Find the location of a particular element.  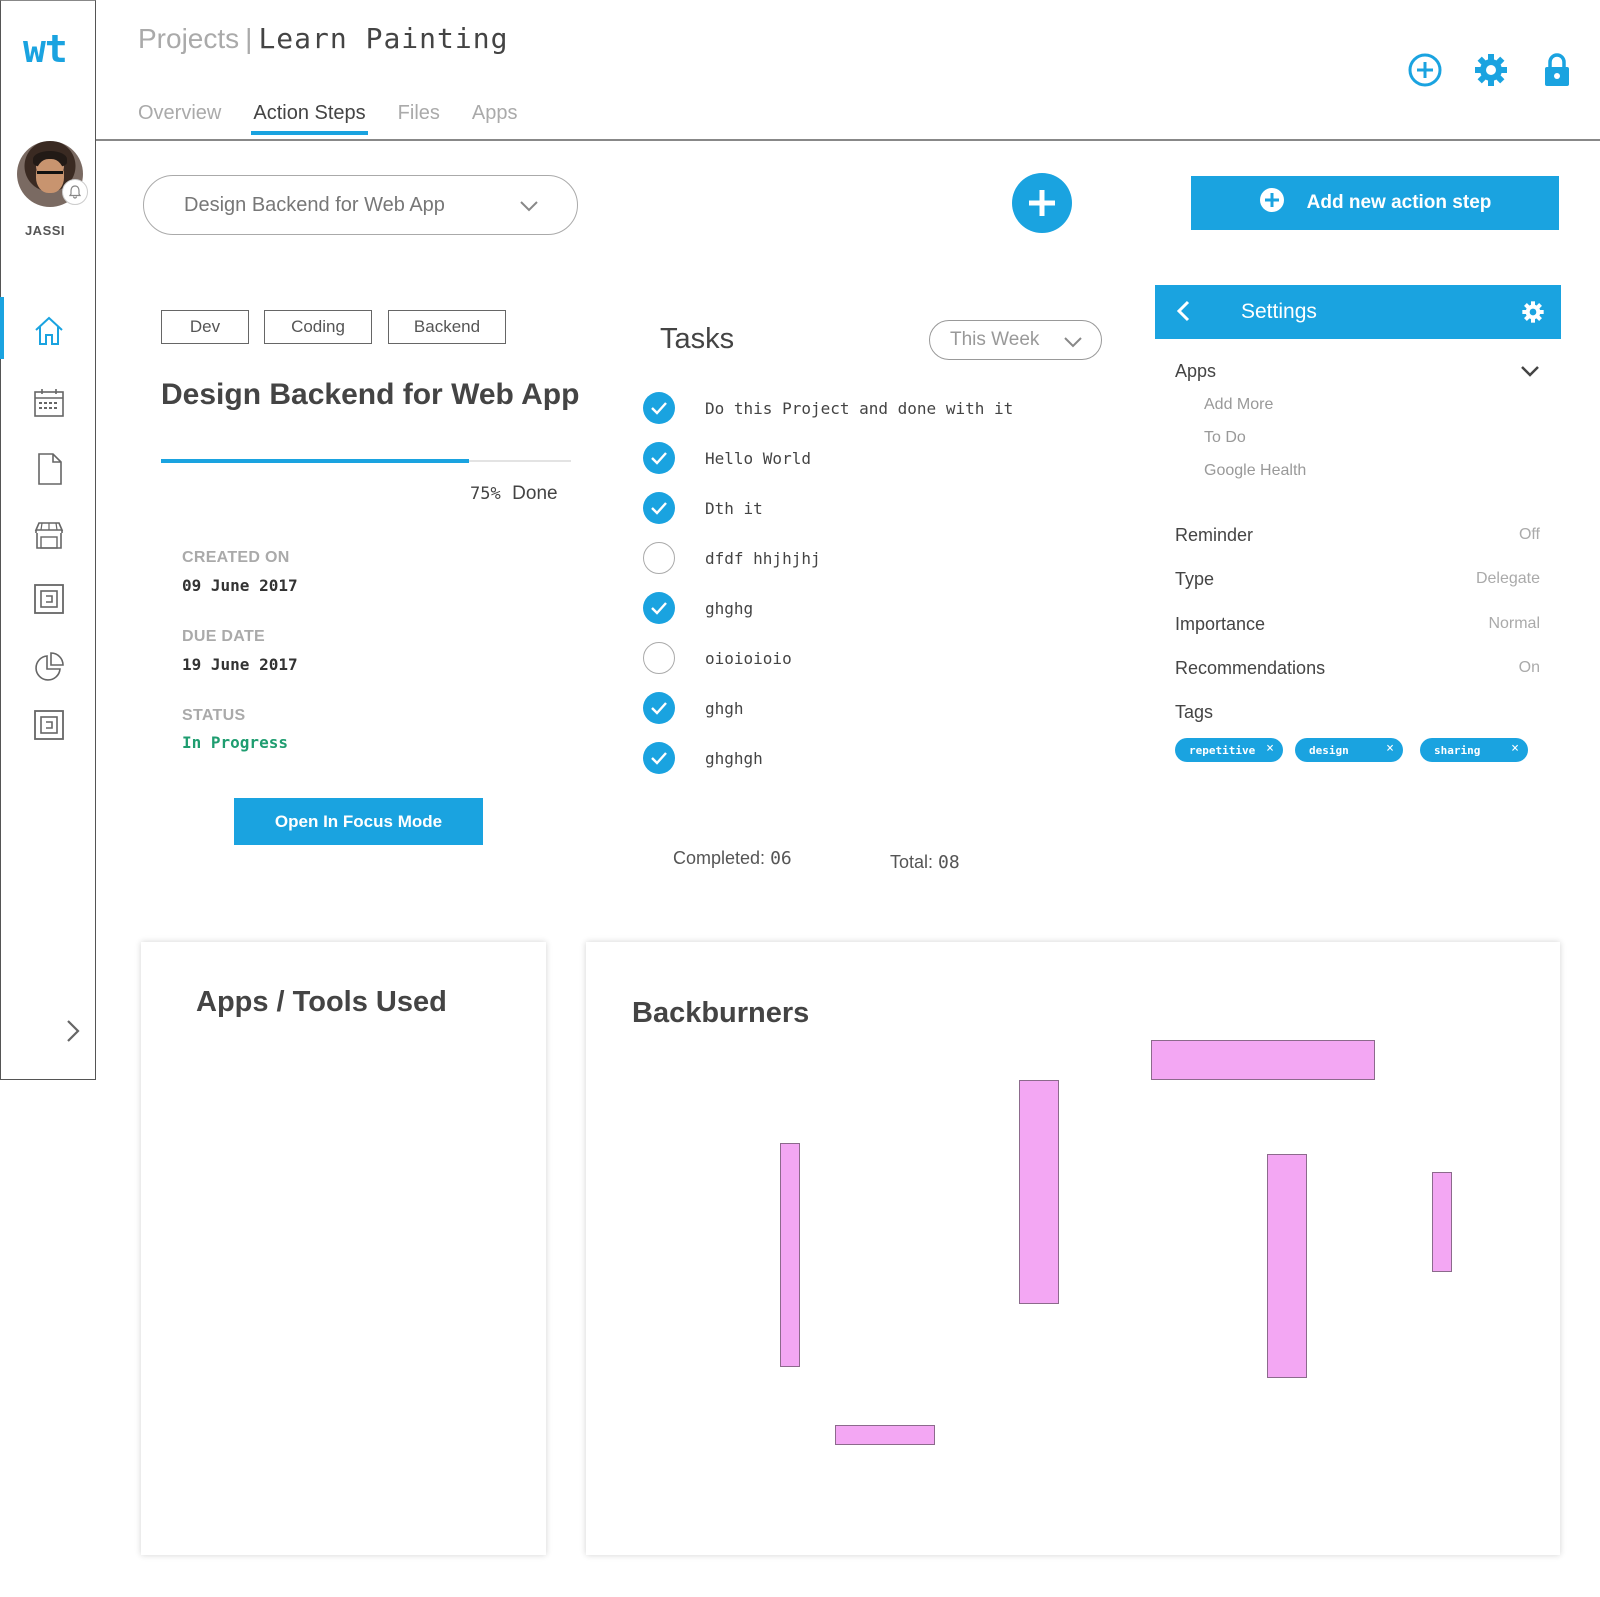

tag-chip: Coding is located at coordinates (318, 327).